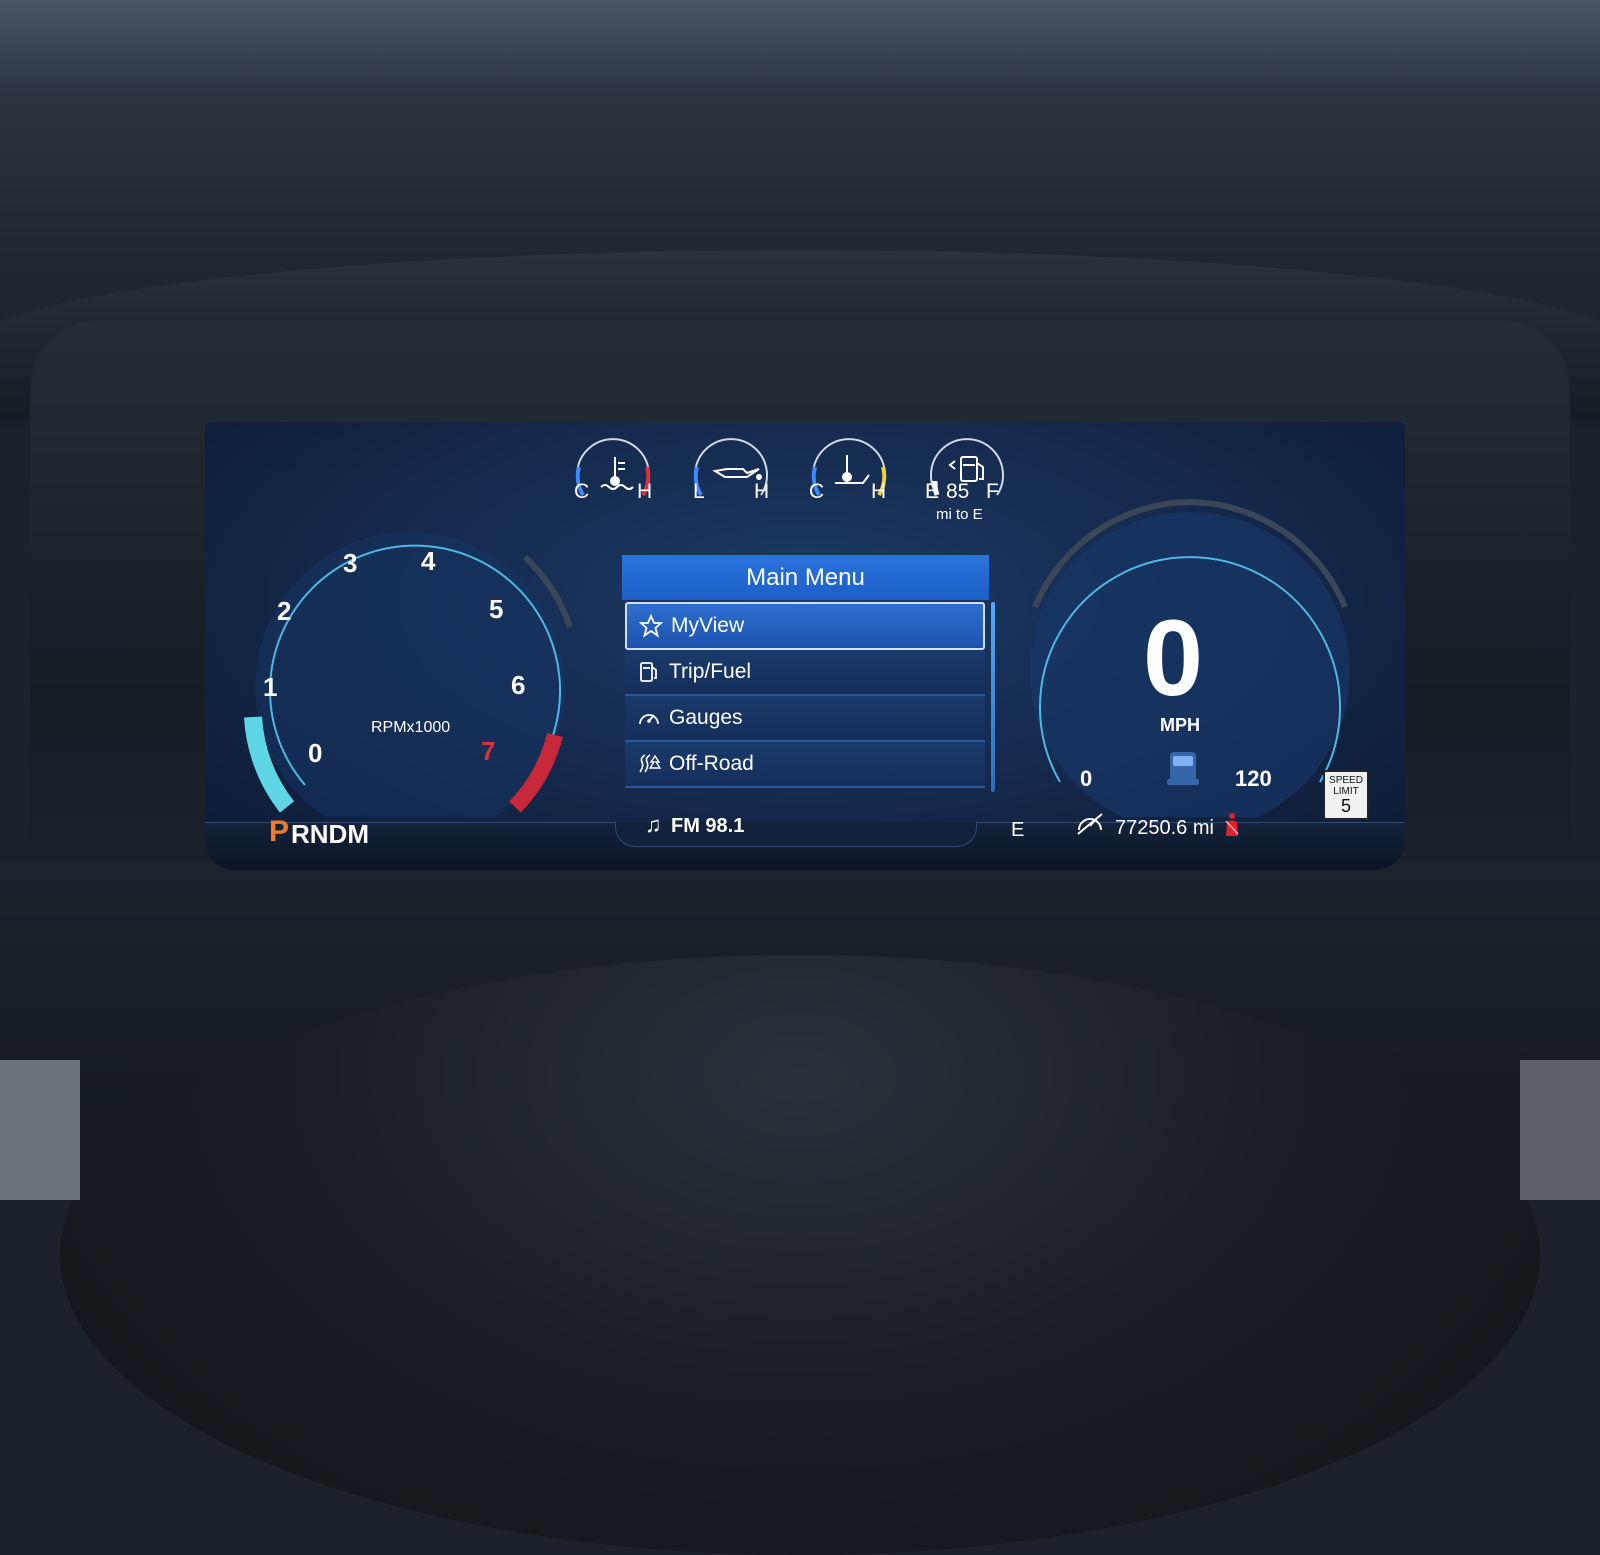 Image resolution: width=1600 pixels, height=1555 pixels. Describe the element at coordinates (737, 474) in the screenshot. I see `oil-pressure-icon` at that location.